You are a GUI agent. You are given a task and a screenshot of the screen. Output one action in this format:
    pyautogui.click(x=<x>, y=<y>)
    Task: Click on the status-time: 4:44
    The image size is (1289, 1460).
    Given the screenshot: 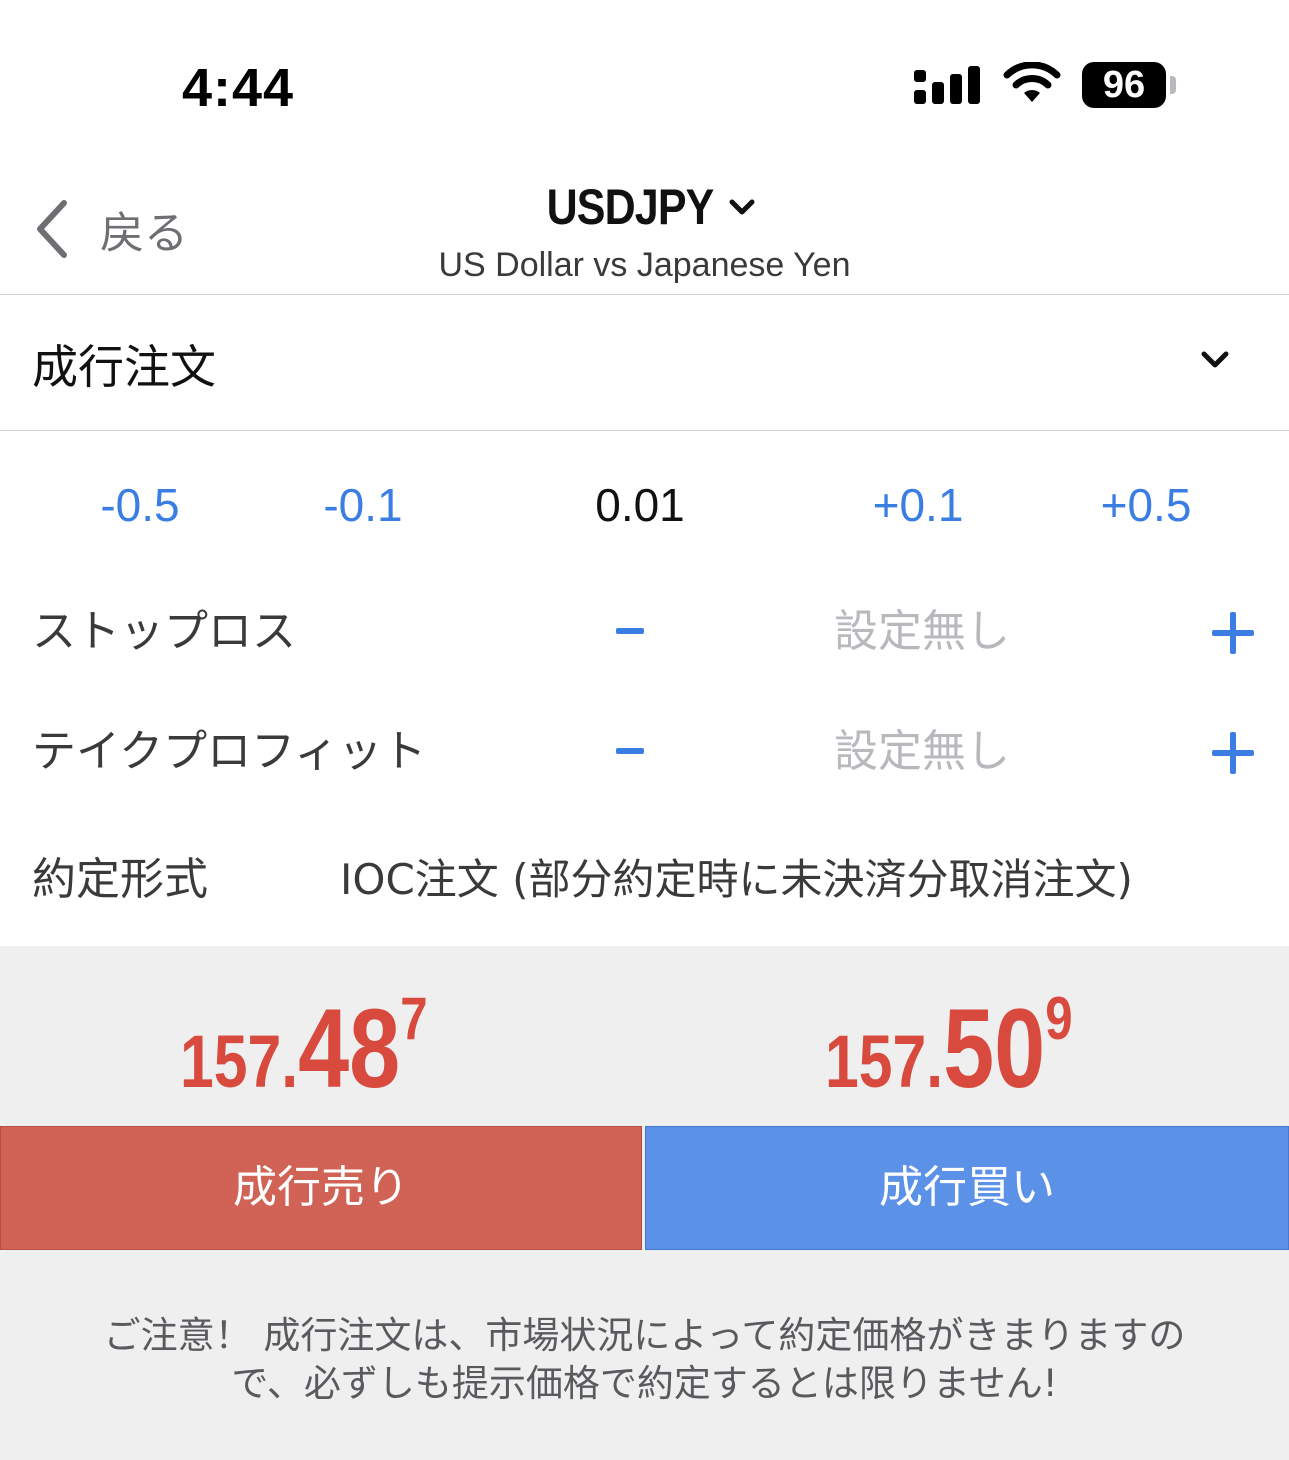 What is the action you would take?
    pyautogui.click(x=238, y=88)
    